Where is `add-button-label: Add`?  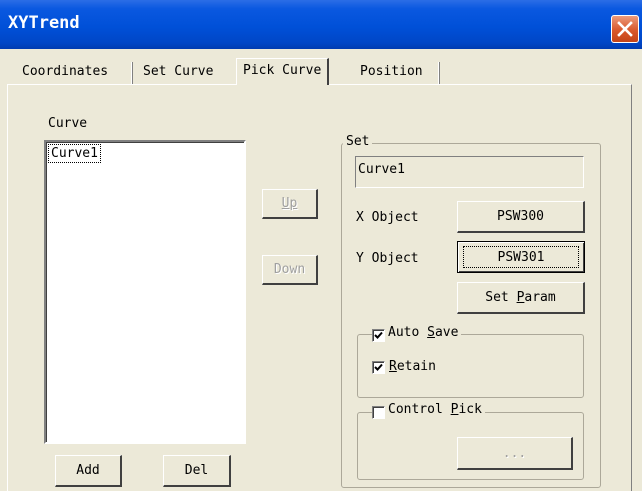
add-button-label: Add is located at coordinates (88, 470).